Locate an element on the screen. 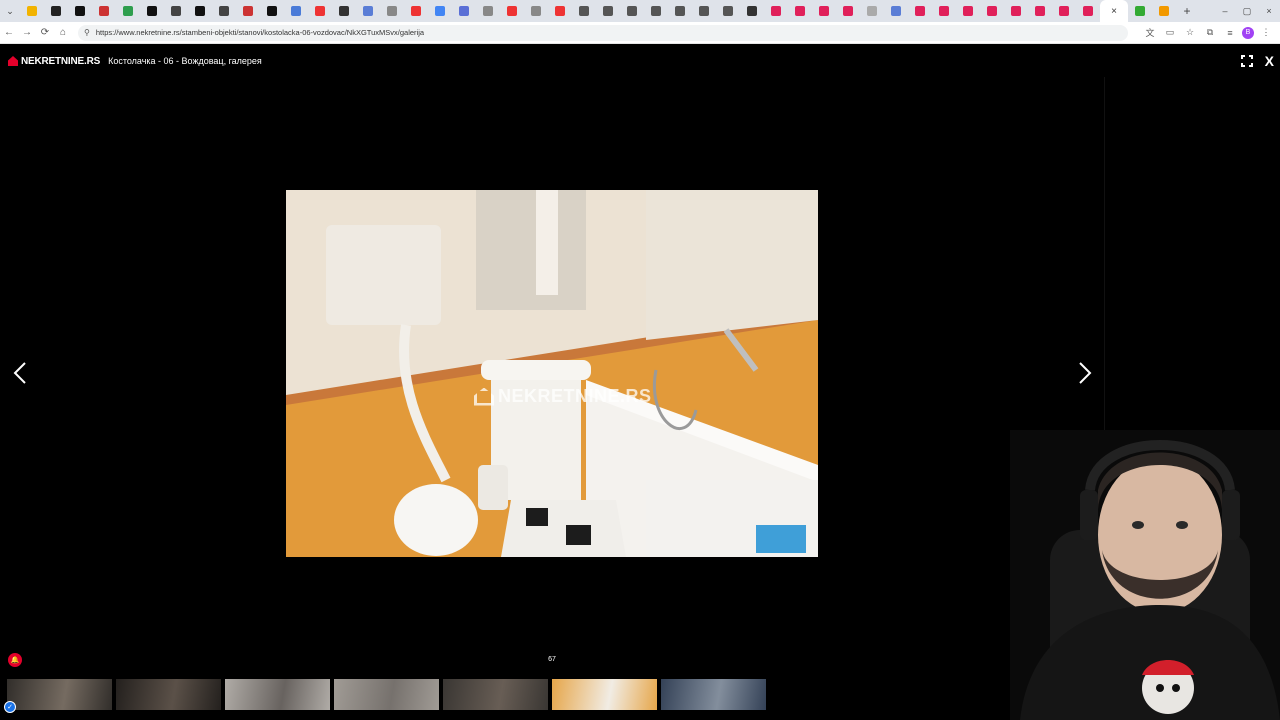 Image resolution: width=1280 pixels, height=720 pixels. logo-text: NEKRETNINE.RS is located at coordinates (61, 61).